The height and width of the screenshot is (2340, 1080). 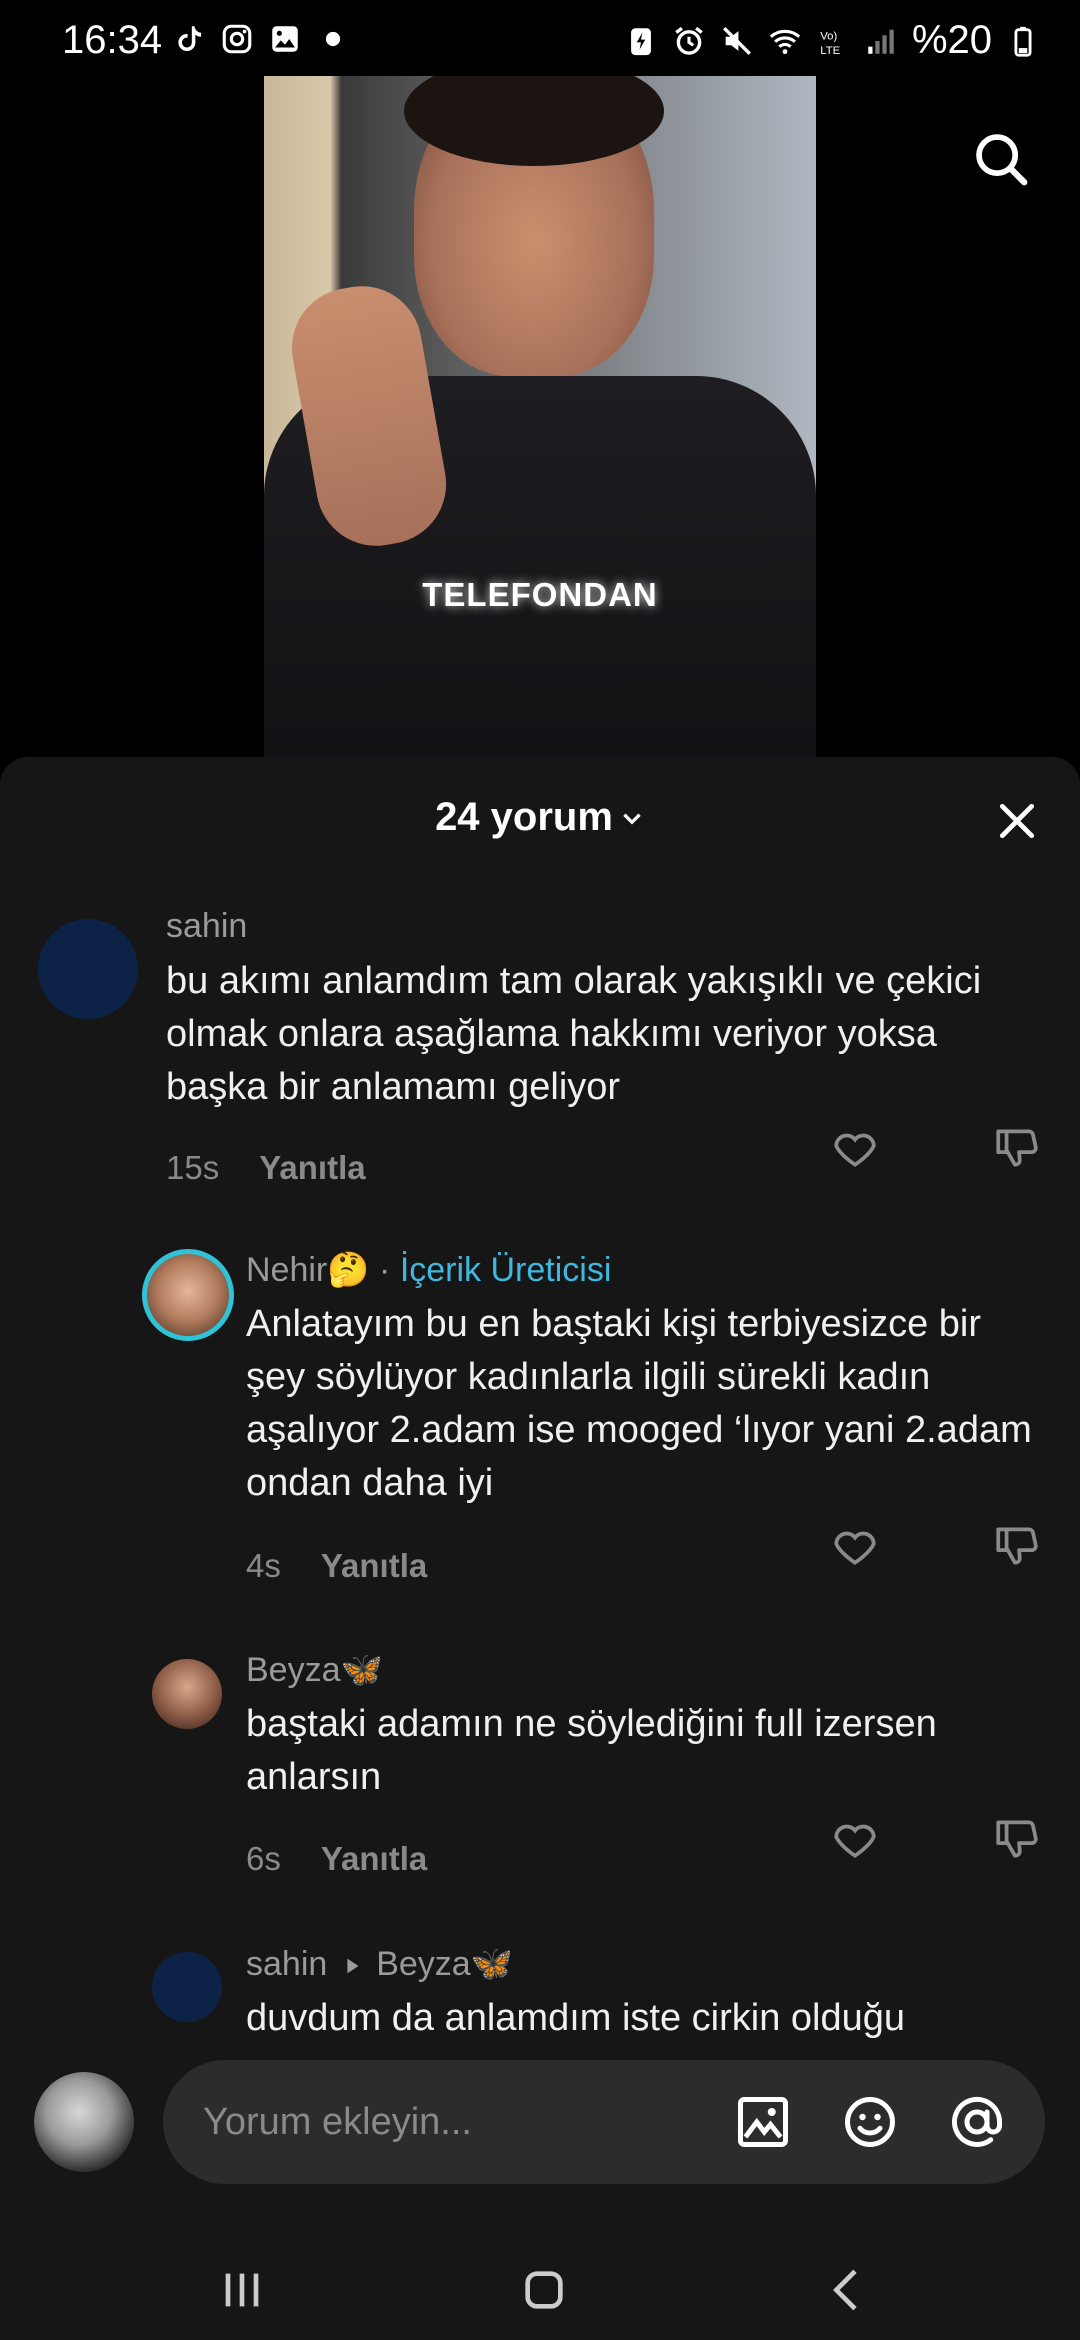 What do you see at coordinates (848, 2290) in the screenshot?
I see `back-icon` at bounding box center [848, 2290].